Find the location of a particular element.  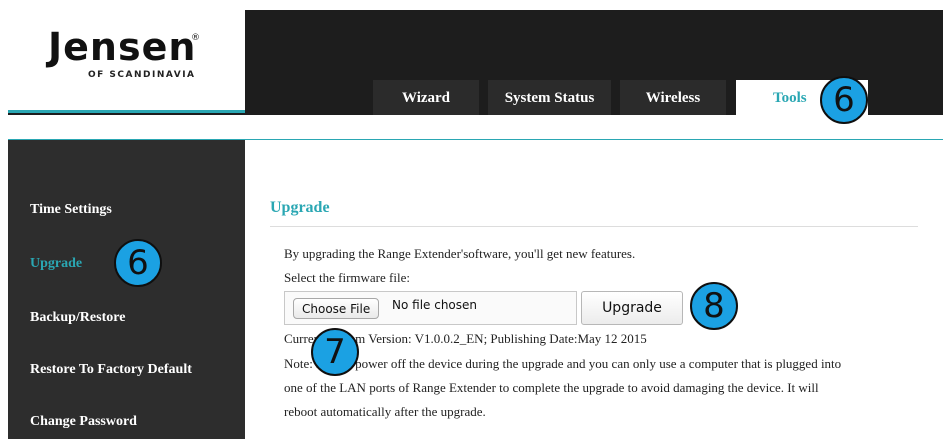

brand-name: Jensen is located at coordinates (122, 47).